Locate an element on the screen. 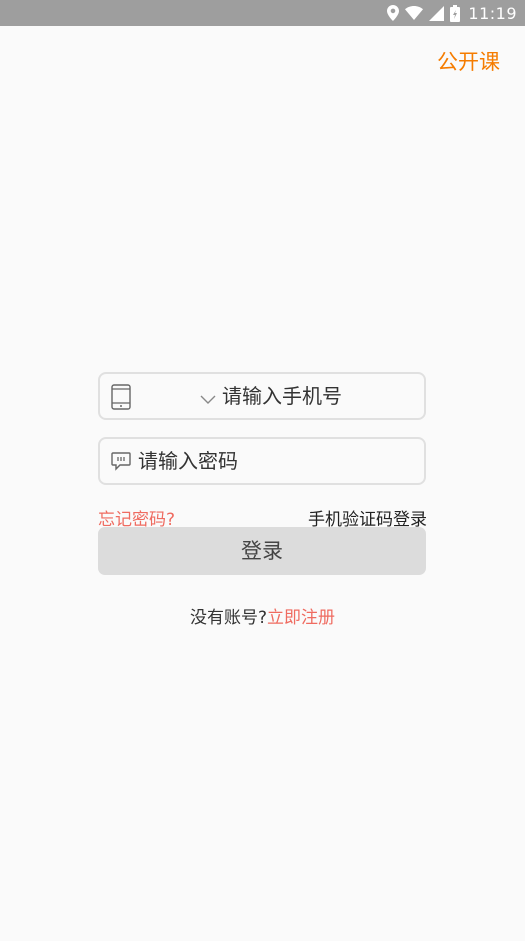 Image resolution: width=525 pixels, height=941 pixels. phone-input: 请输入手机号 is located at coordinates (262, 396).